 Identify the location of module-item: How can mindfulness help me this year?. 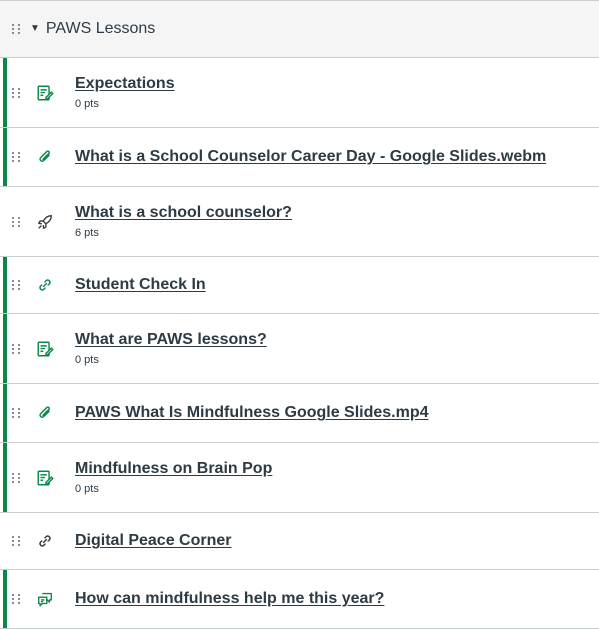
(299, 599).